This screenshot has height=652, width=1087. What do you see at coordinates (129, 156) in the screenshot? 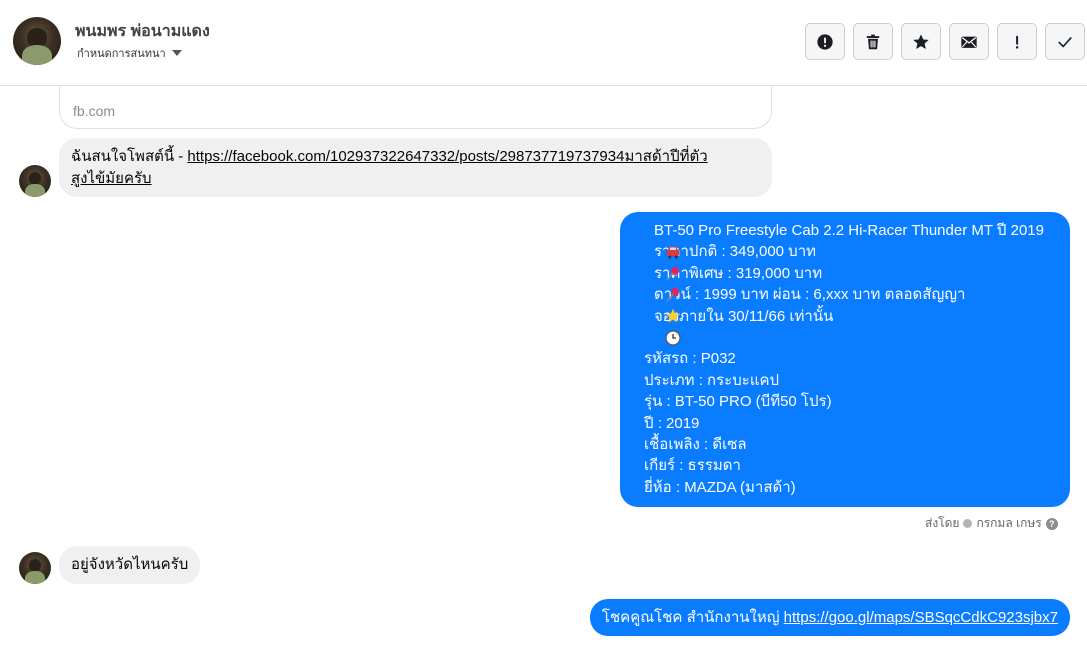
I see `message-text: ฉันสนใจโพสต์นี้ -` at bounding box center [129, 156].